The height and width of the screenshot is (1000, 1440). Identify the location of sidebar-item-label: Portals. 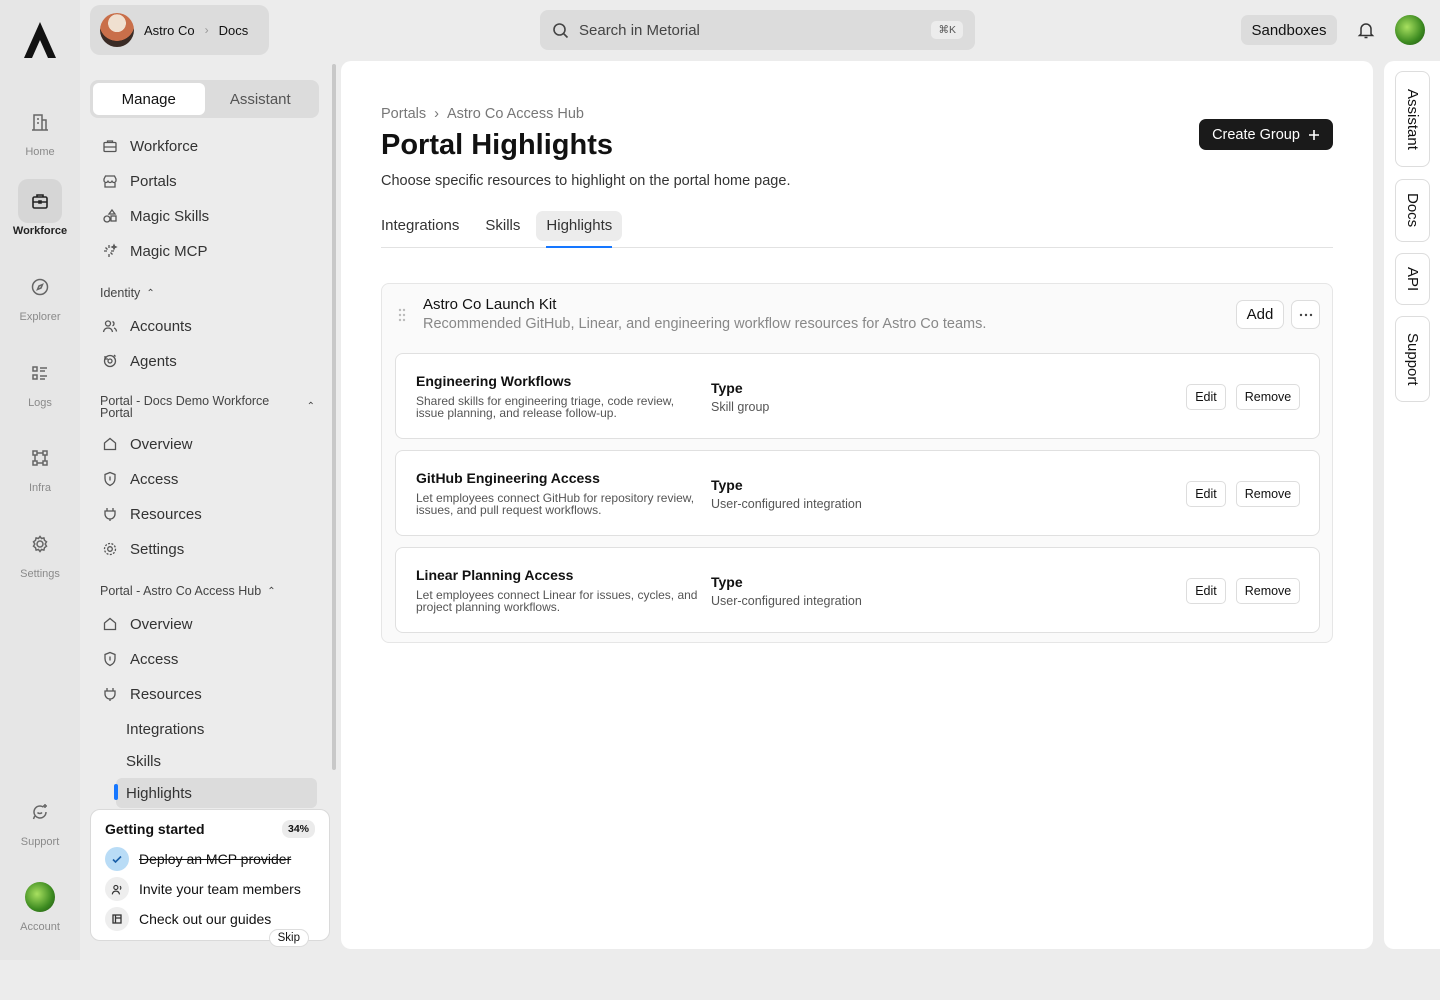
(153, 181).